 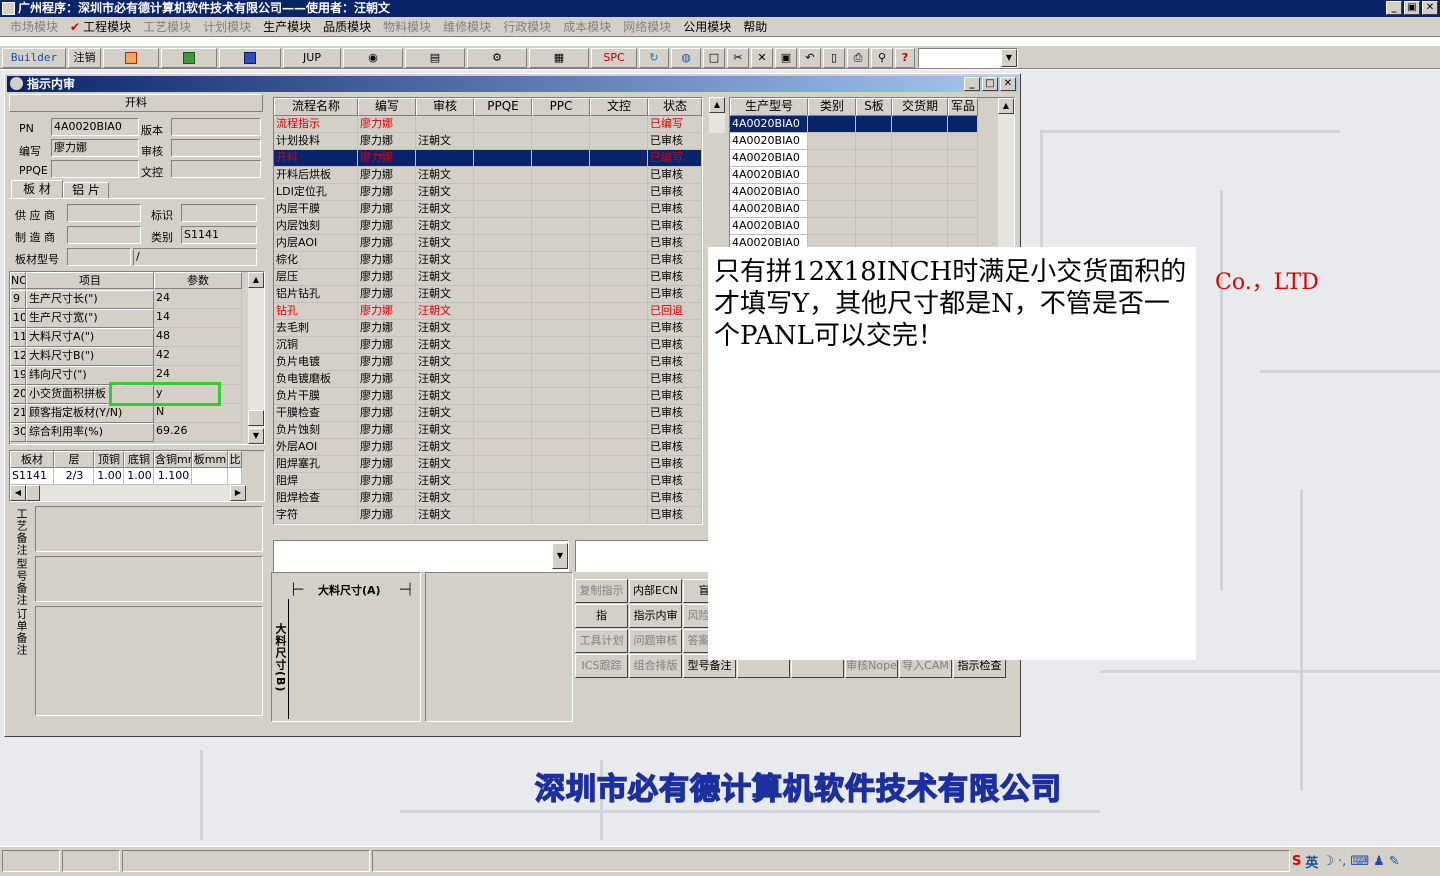 What do you see at coordinates (488, 192) in the screenshot?
I see `flow-row: LDI定位孔 廖力娜 汪朝文 已审核` at bounding box center [488, 192].